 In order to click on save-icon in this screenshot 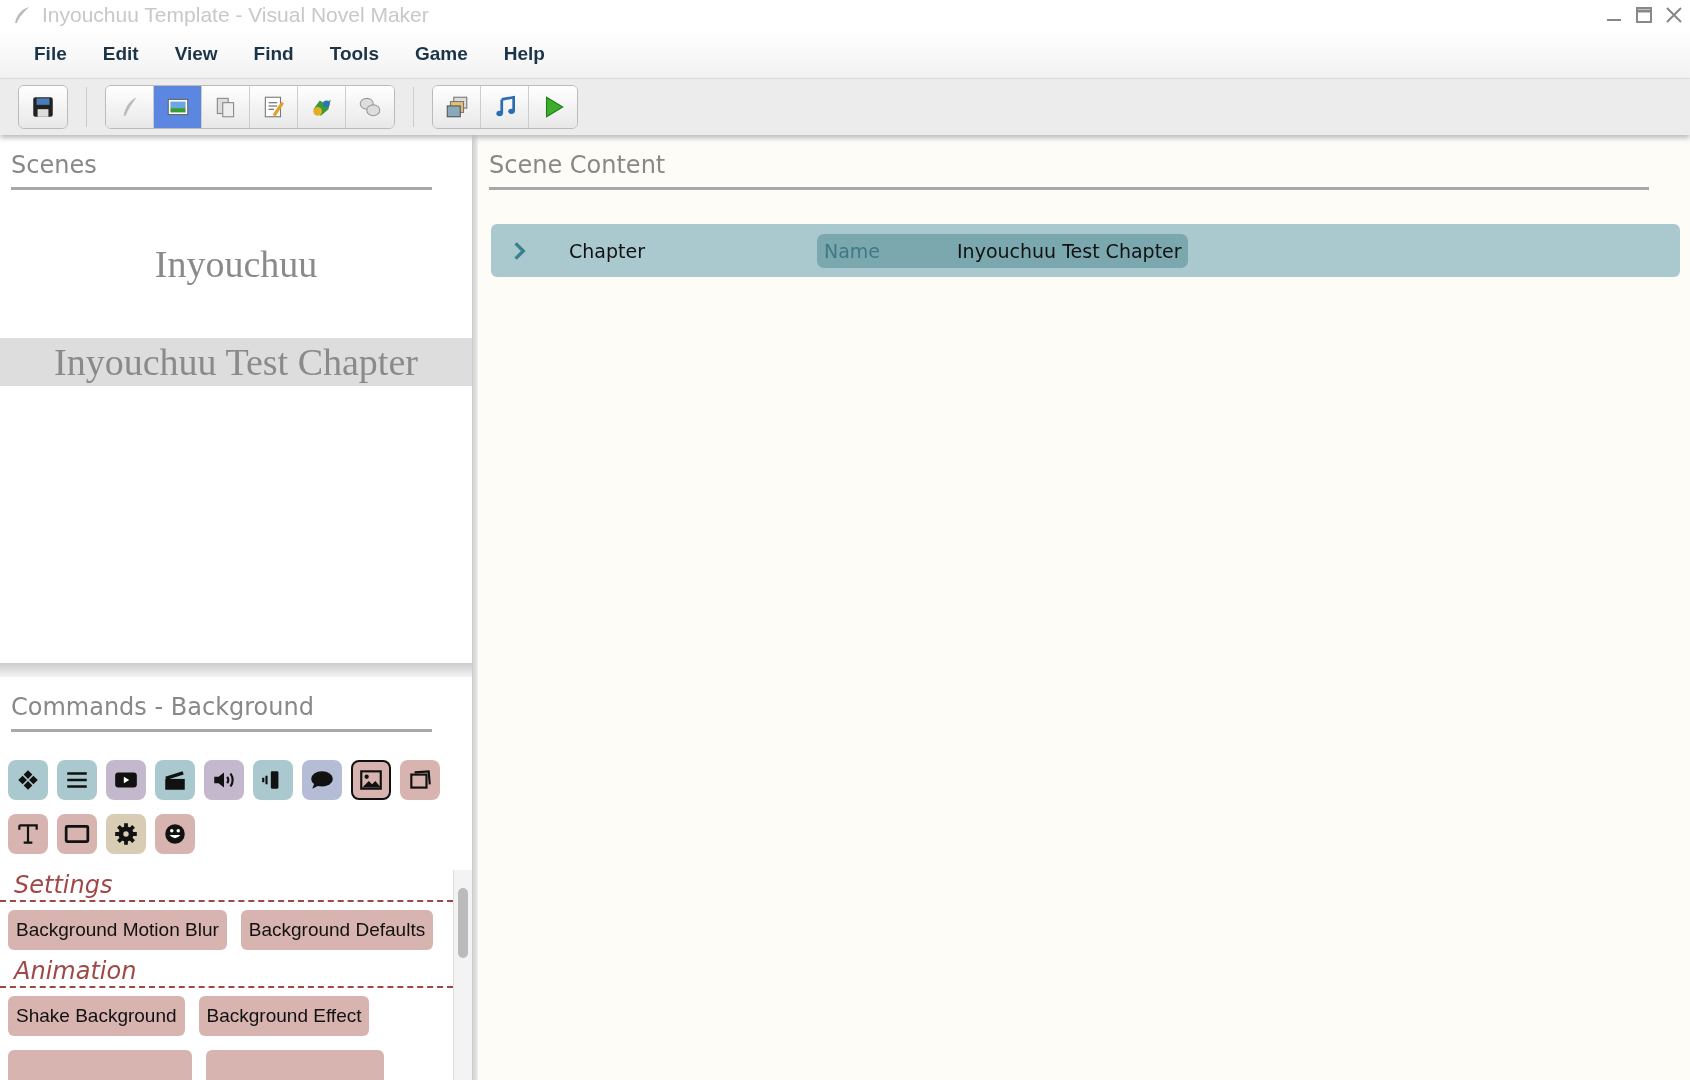, I will do `click(43, 107)`.